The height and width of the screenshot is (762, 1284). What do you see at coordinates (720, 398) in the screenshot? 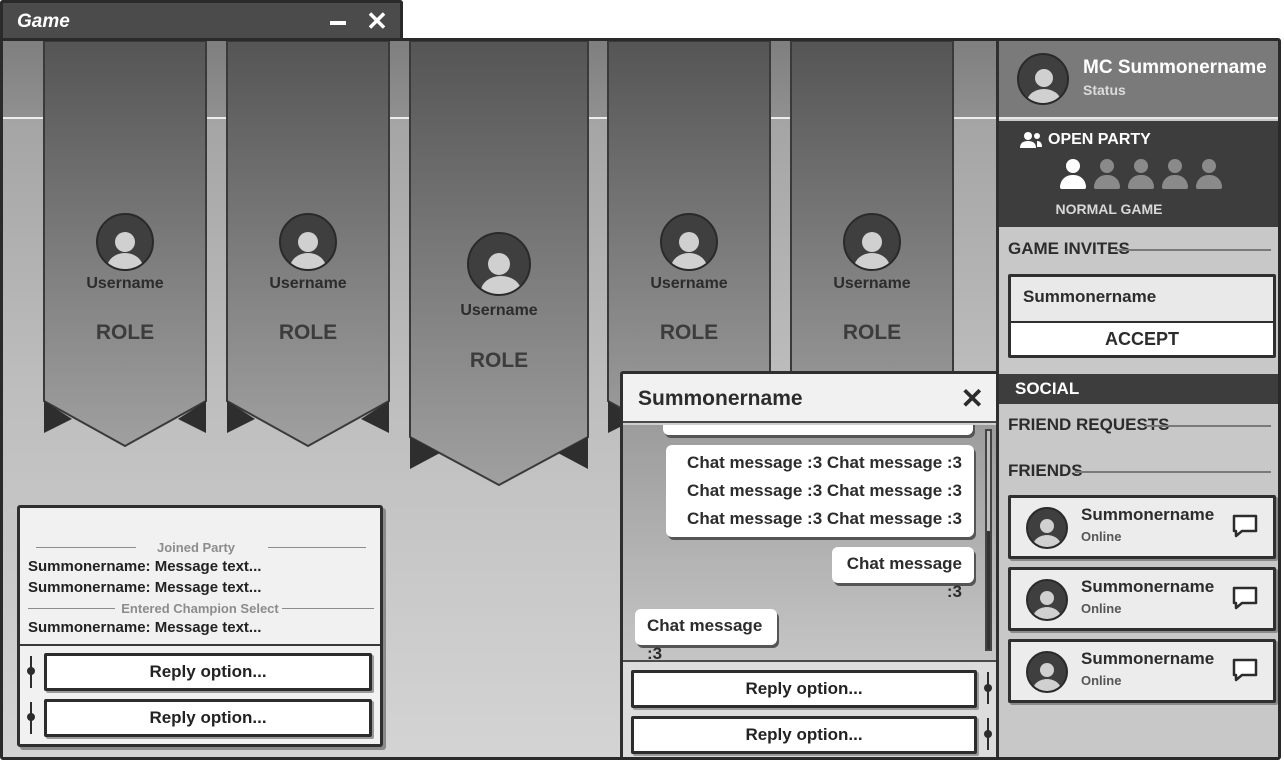
I see `chat-title: Summonername` at bounding box center [720, 398].